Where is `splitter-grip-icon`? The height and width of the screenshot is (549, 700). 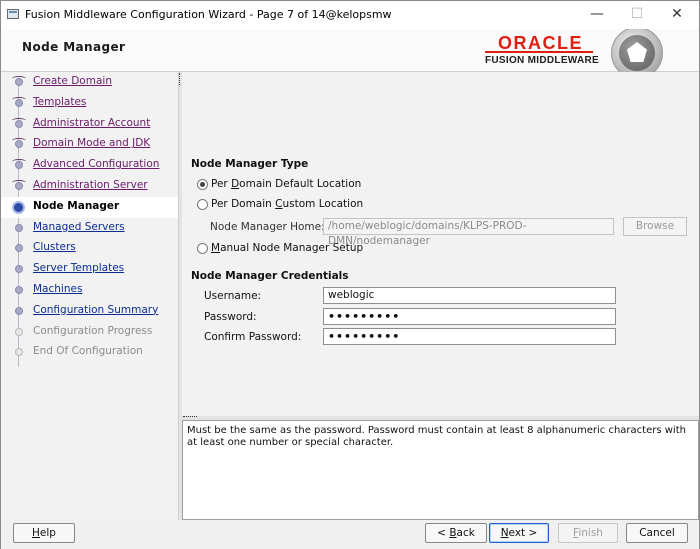 splitter-grip-icon is located at coordinates (190, 417).